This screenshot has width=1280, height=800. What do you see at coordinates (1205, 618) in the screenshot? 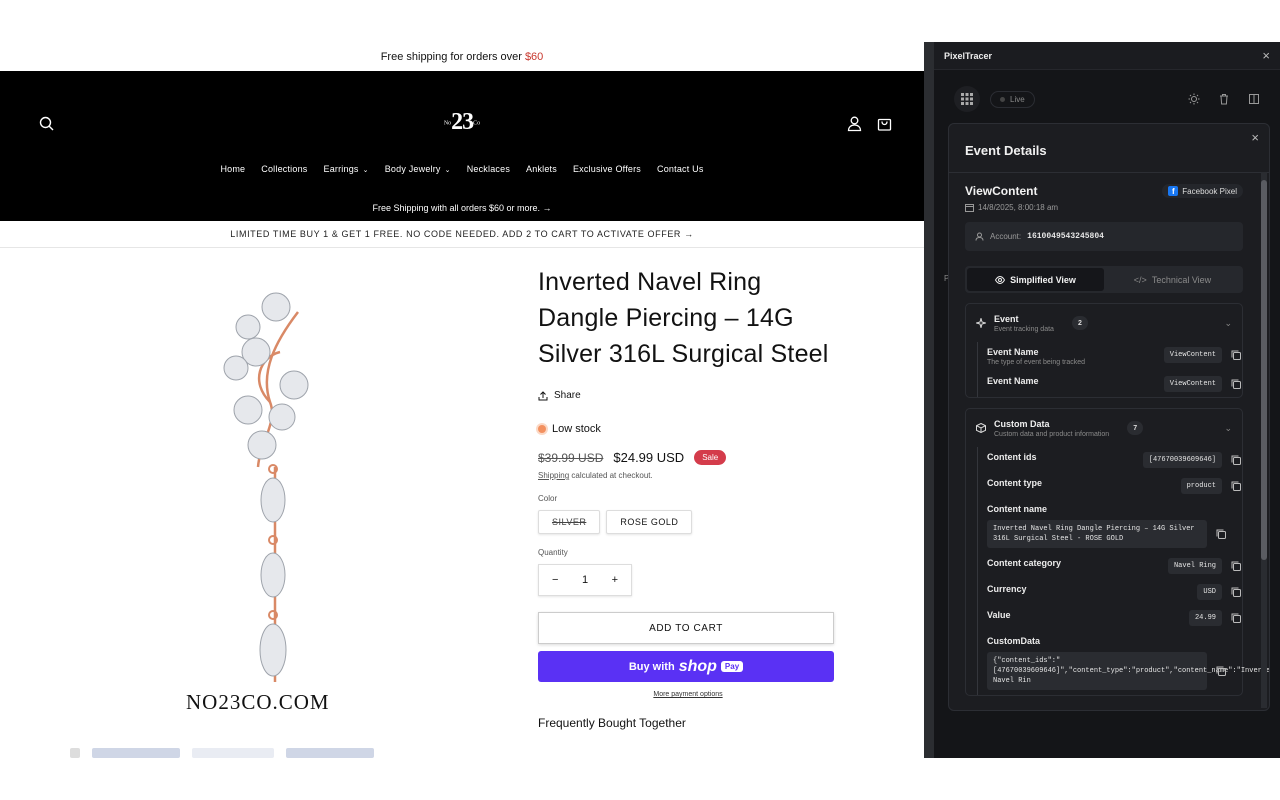
I see `row-value: 24.99` at bounding box center [1205, 618].